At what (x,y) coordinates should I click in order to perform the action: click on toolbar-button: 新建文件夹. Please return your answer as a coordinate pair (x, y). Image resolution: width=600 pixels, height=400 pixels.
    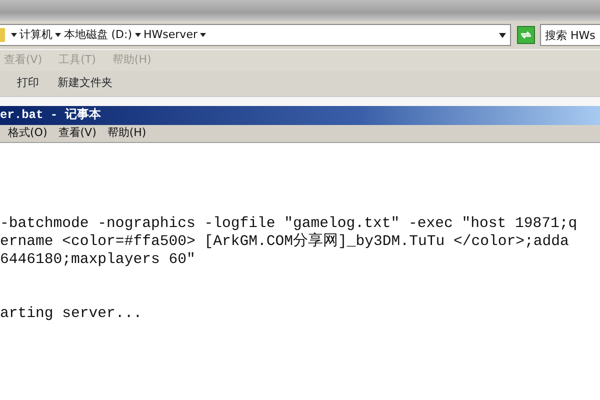
    Looking at the image, I should click on (85, 83).